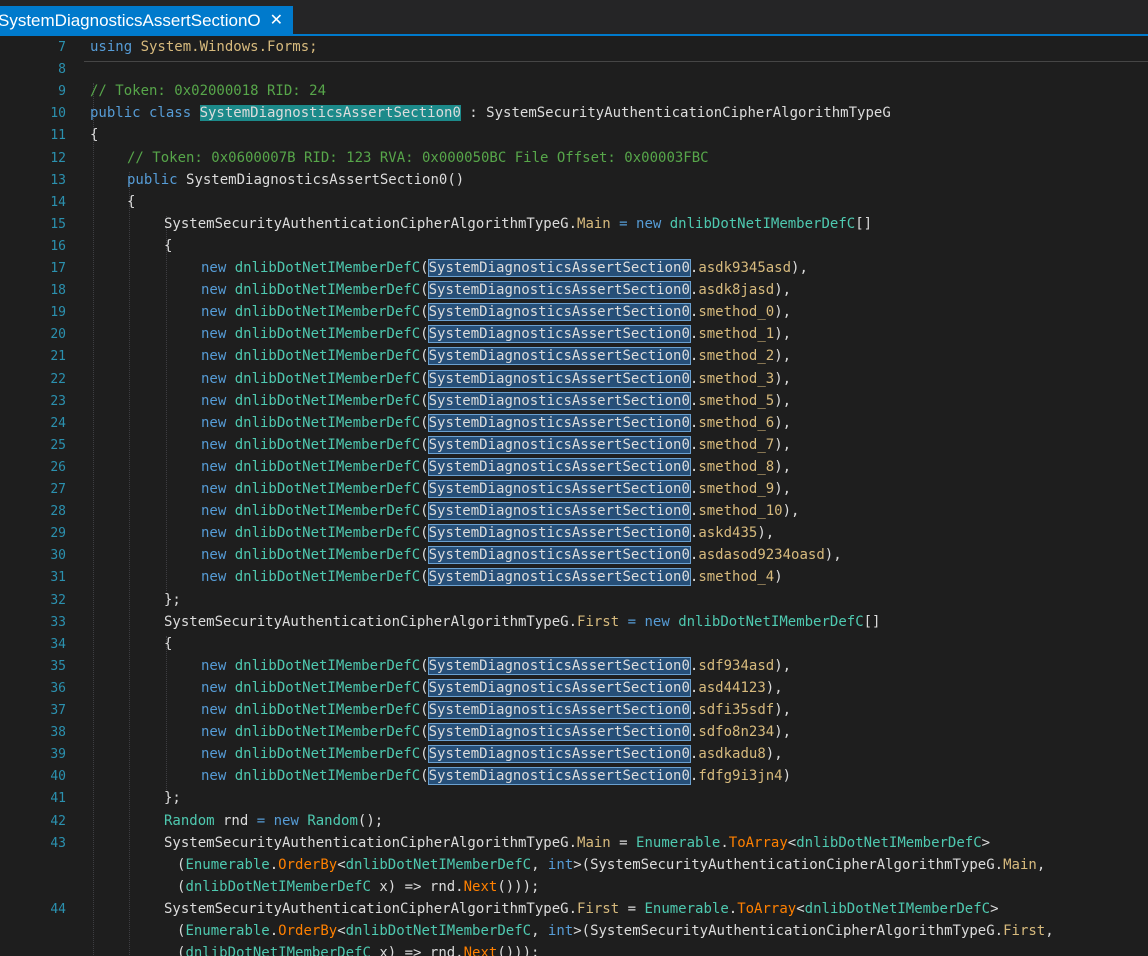 The width and height of the screenshot is (1148, 956). Describe the element at coordinates (473, 113) in the screenshot. I see `punctuation: :` at that location.